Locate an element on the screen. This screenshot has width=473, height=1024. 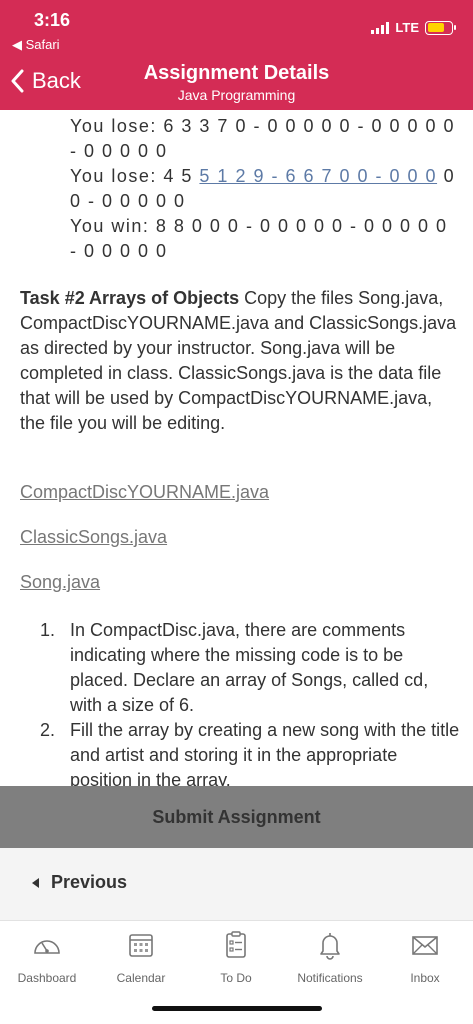
tab-label: To Do is located at coordinates (236, 978).